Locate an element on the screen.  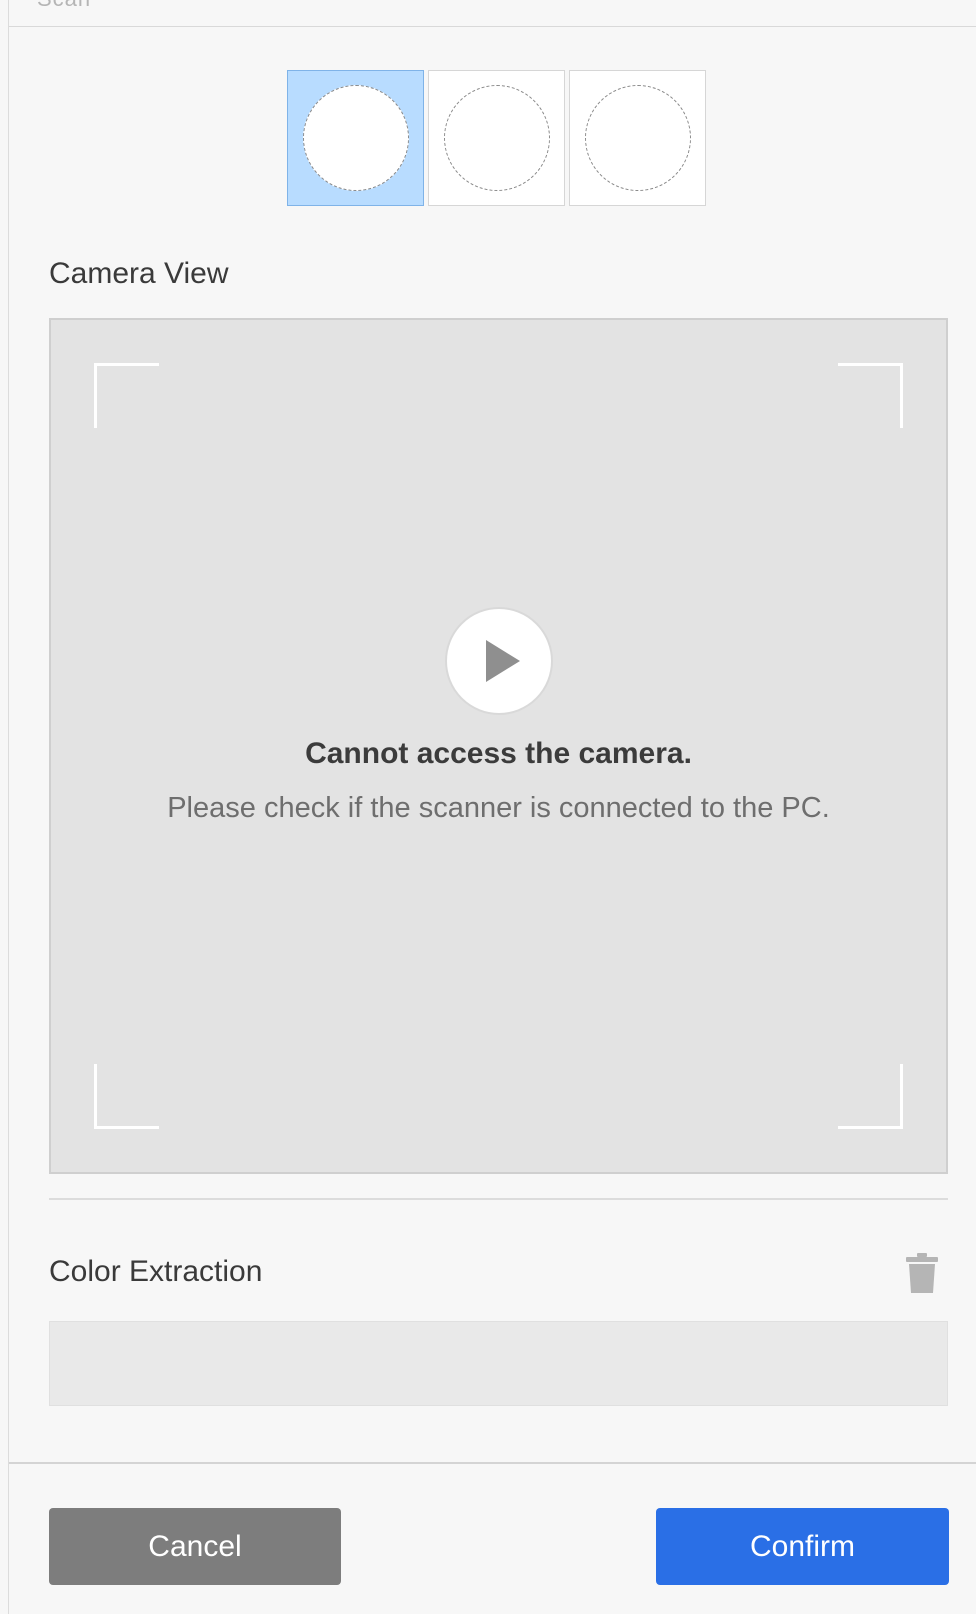
shape-selector is located at coordinates (498, 139).